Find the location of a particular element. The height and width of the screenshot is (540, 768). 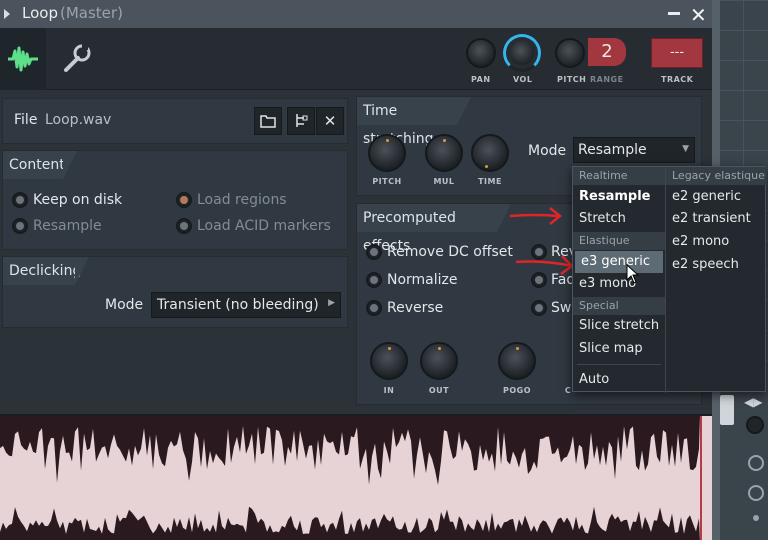

pitch-range-display: 2 is located at coordinates (607, 52).